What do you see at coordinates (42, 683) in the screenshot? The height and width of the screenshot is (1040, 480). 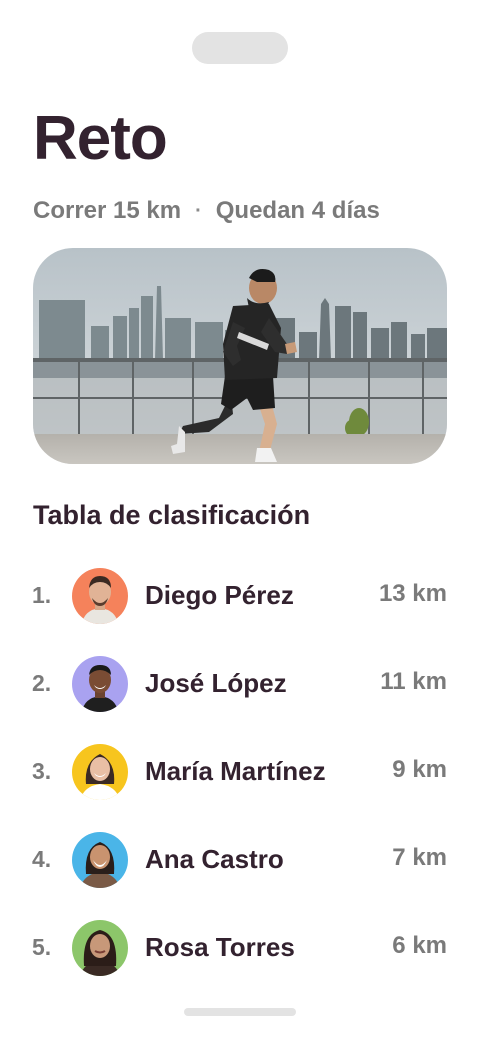 I see `rank-number: 2.` at bounding box center [42, 683].